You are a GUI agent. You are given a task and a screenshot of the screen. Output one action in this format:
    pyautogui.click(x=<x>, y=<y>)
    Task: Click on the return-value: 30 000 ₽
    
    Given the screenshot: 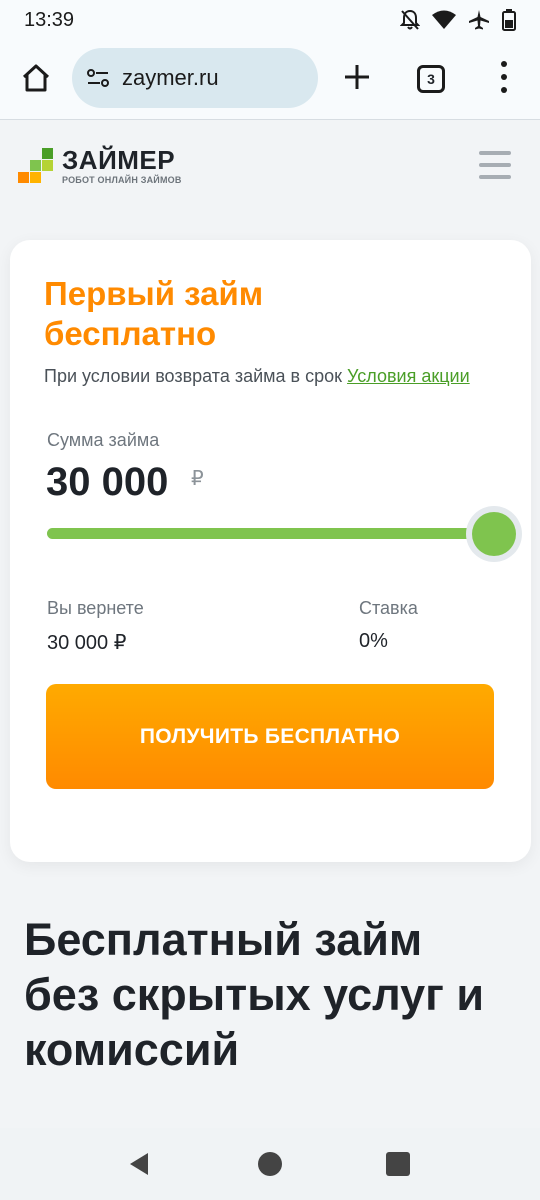 What is the action you would take?
    pyautogui.click(x=87, y=643)
    